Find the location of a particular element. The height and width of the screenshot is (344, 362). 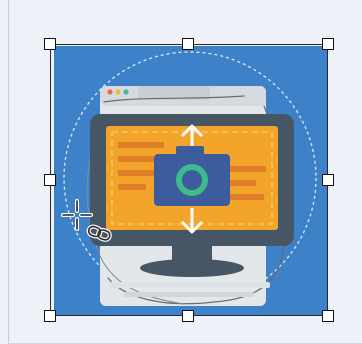

resize-handle-bottom-center is located at coordinates (188, 316).